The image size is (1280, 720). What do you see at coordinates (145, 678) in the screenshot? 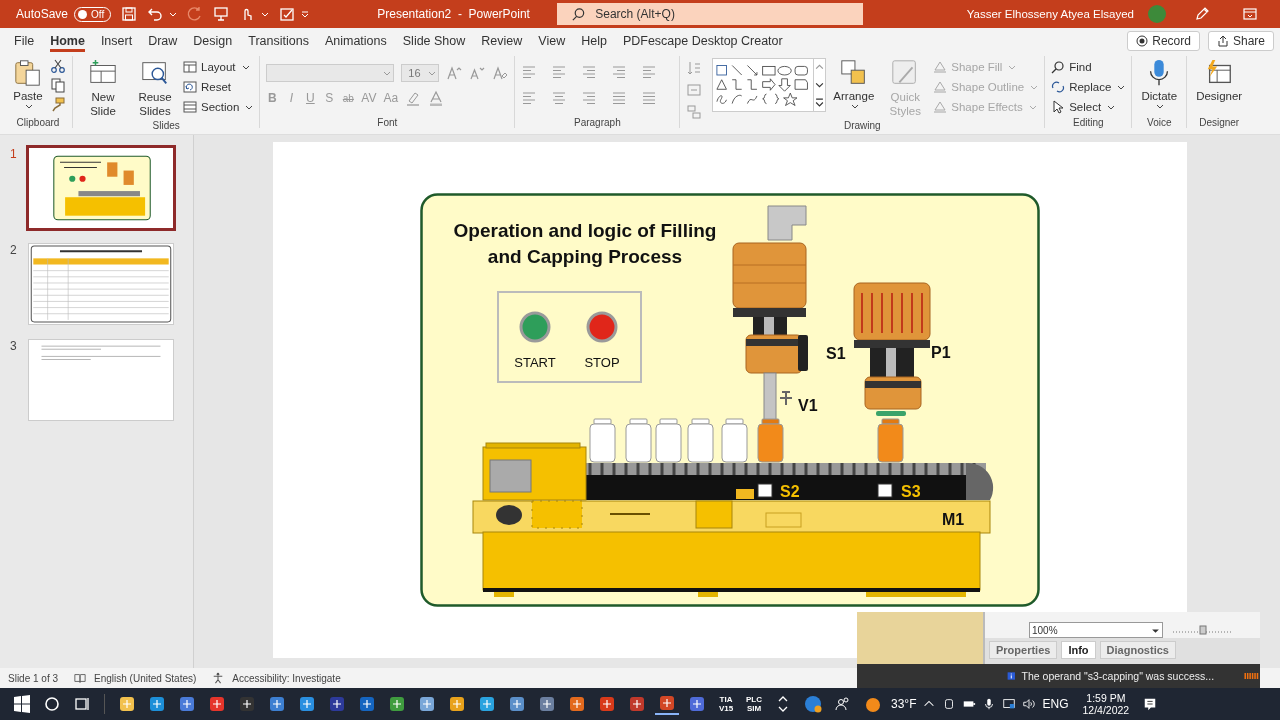
I see `language-status: English (United States)` at bounding box center [145, 678].